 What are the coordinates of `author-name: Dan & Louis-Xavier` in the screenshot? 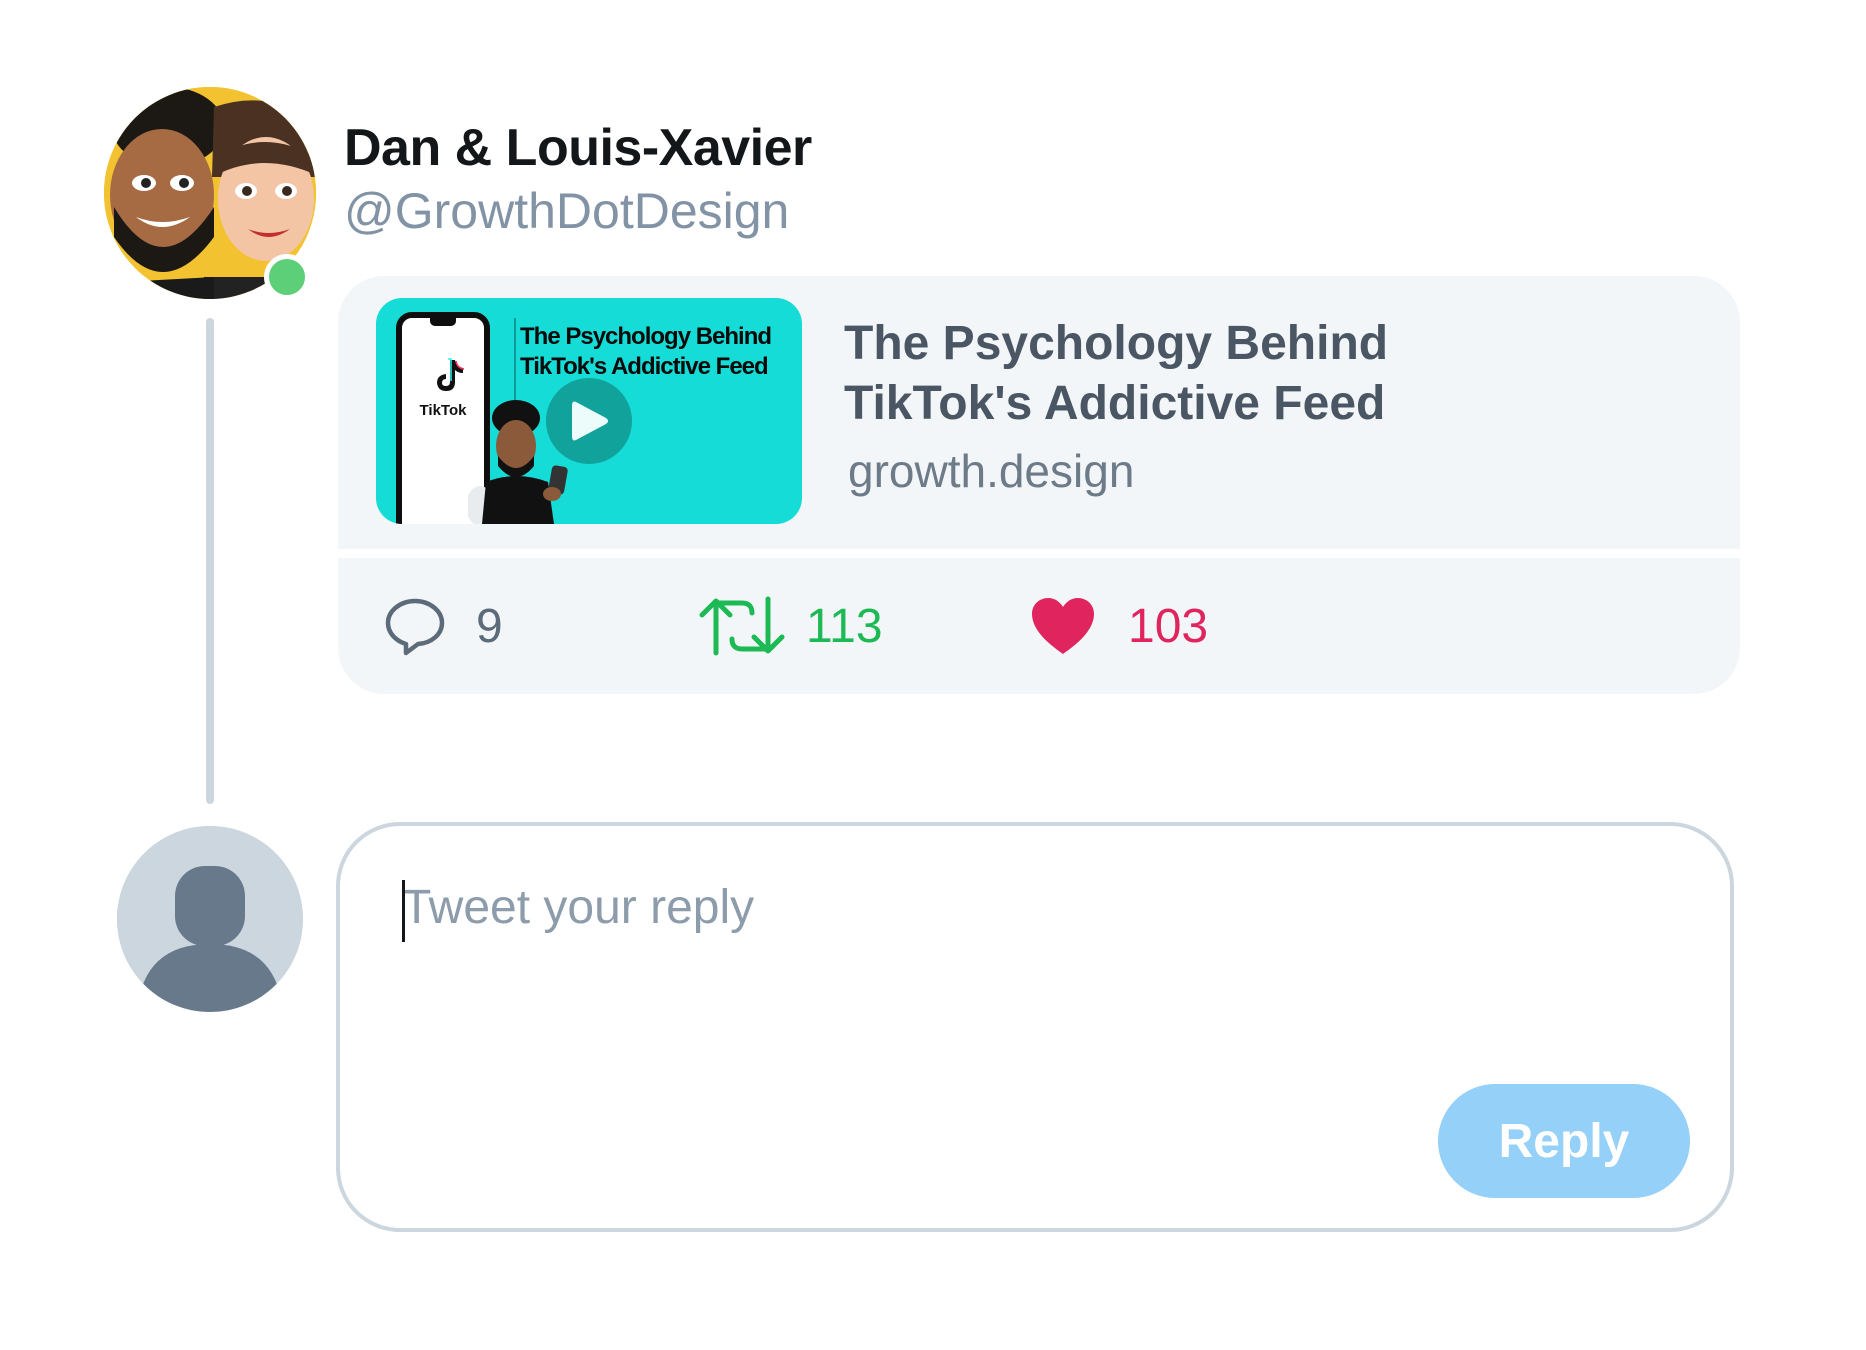 It's located at (578, 148).